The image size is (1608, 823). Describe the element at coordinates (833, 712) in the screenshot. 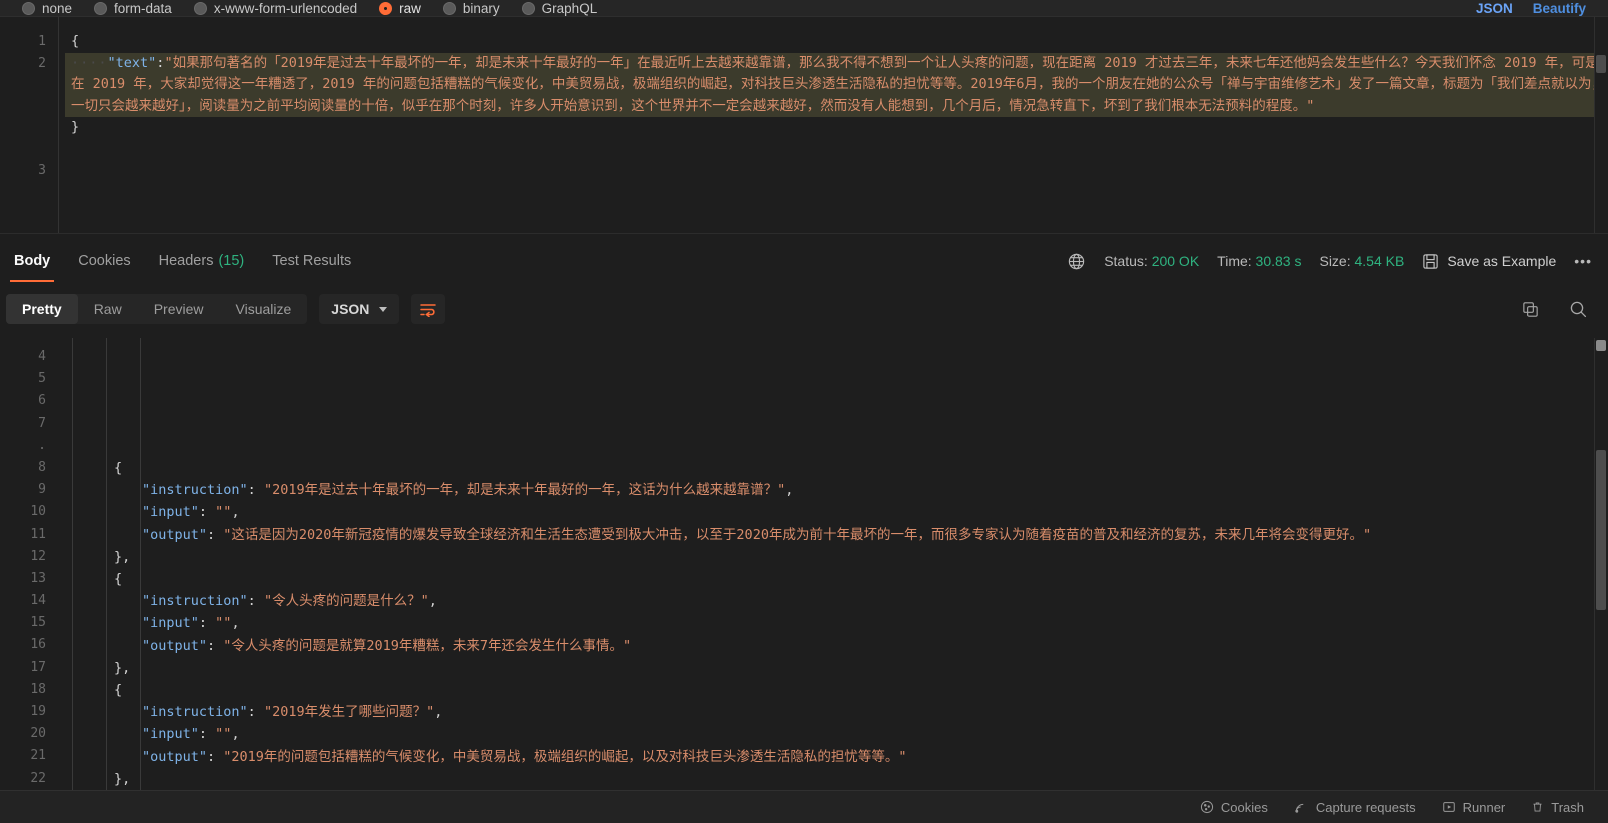

I see `code-line: "instruction": "2019年发生了哪些问题？",` at that location.